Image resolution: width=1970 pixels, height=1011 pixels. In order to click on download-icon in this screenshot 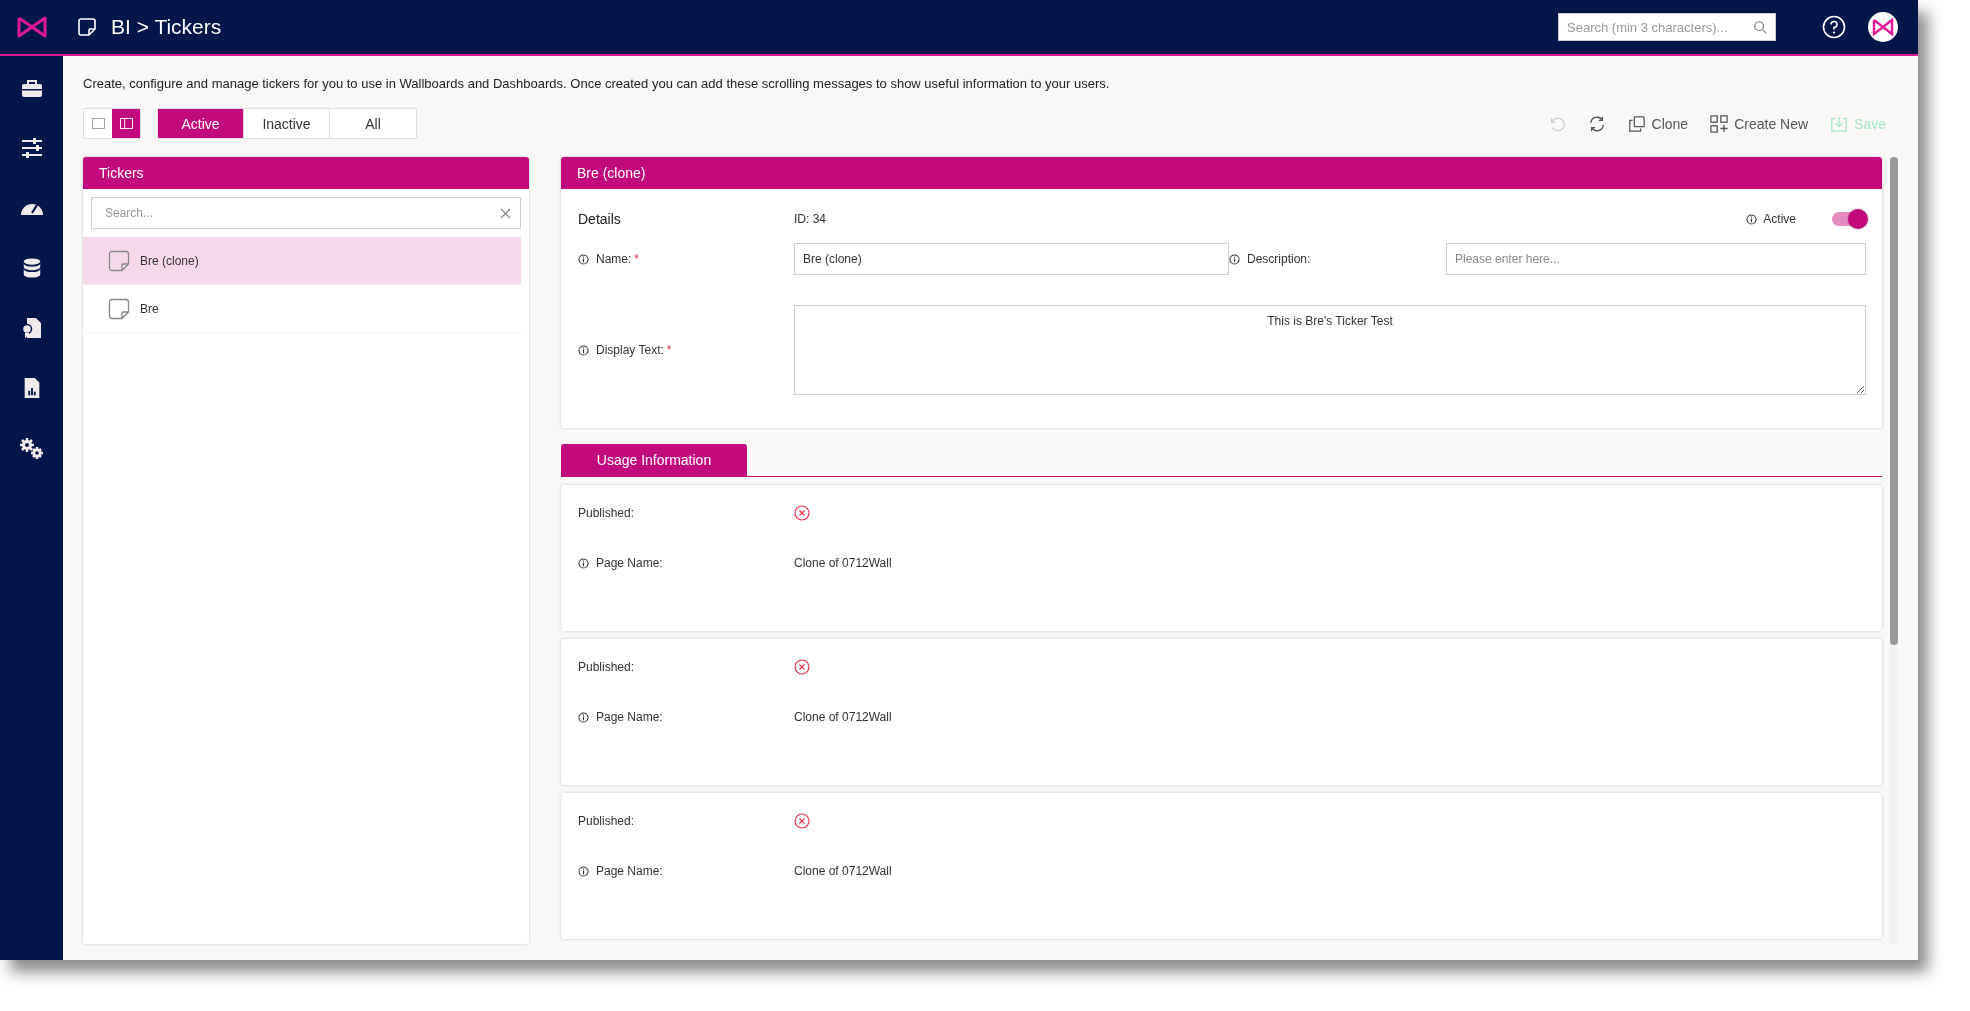, I will do `click(1839, 123)`.